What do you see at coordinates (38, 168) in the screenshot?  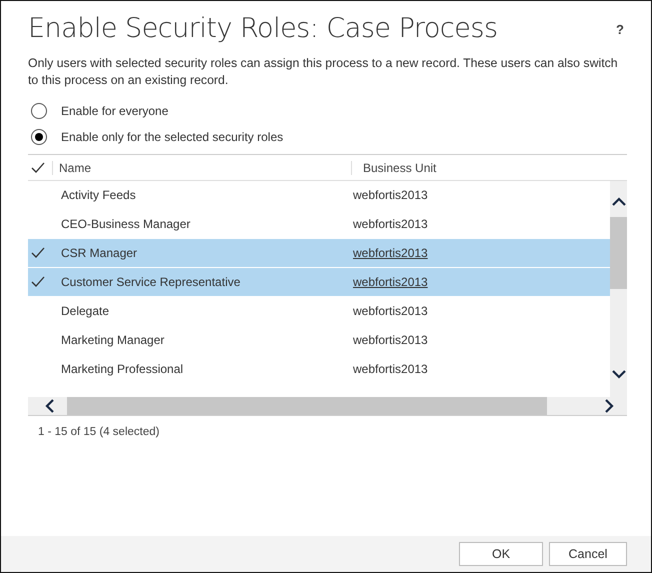 I see `select-all-check-icon` at bounding box center [38, 168].